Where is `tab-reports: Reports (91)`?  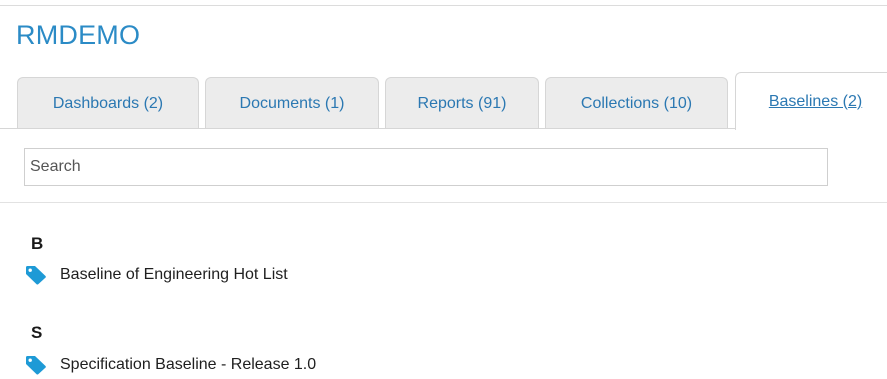
tab-reports: Reports (91) is located at coordinates (462, 103).